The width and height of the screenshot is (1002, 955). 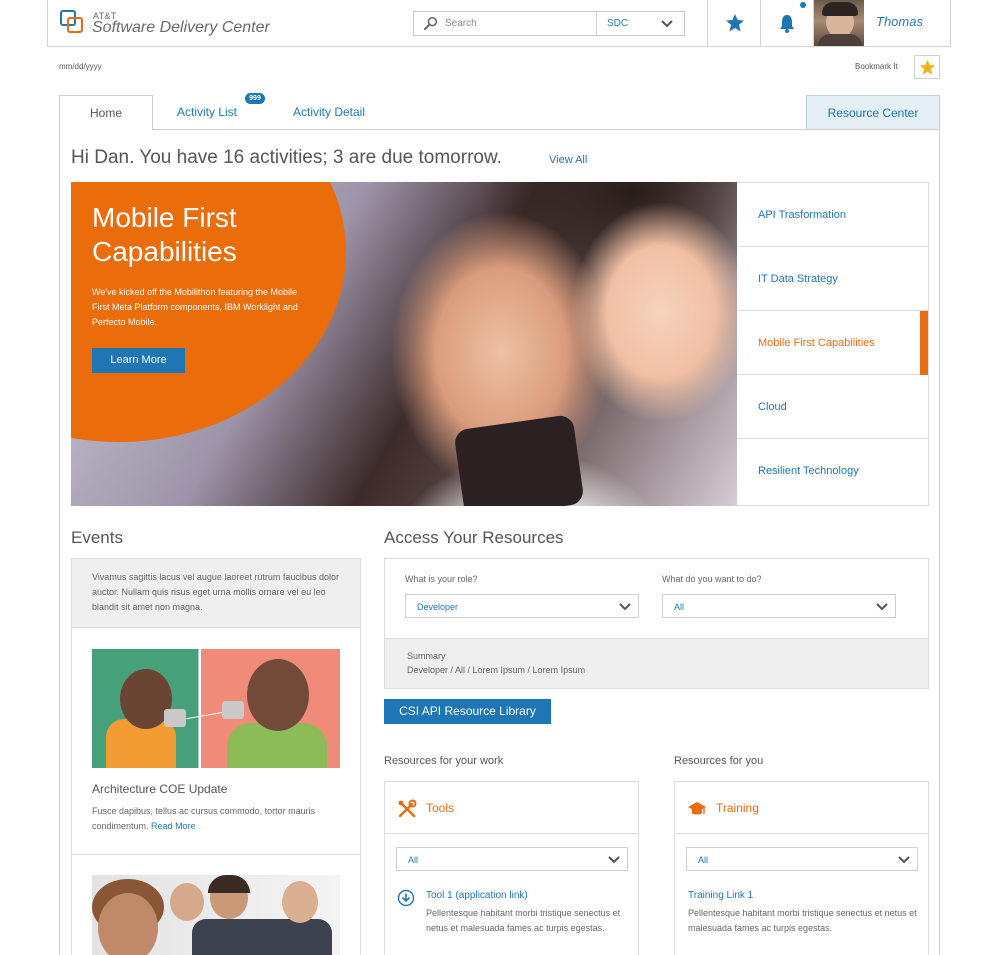 I want to click on date-label: mm/dd/yyyy, so click(x=80, y=66).